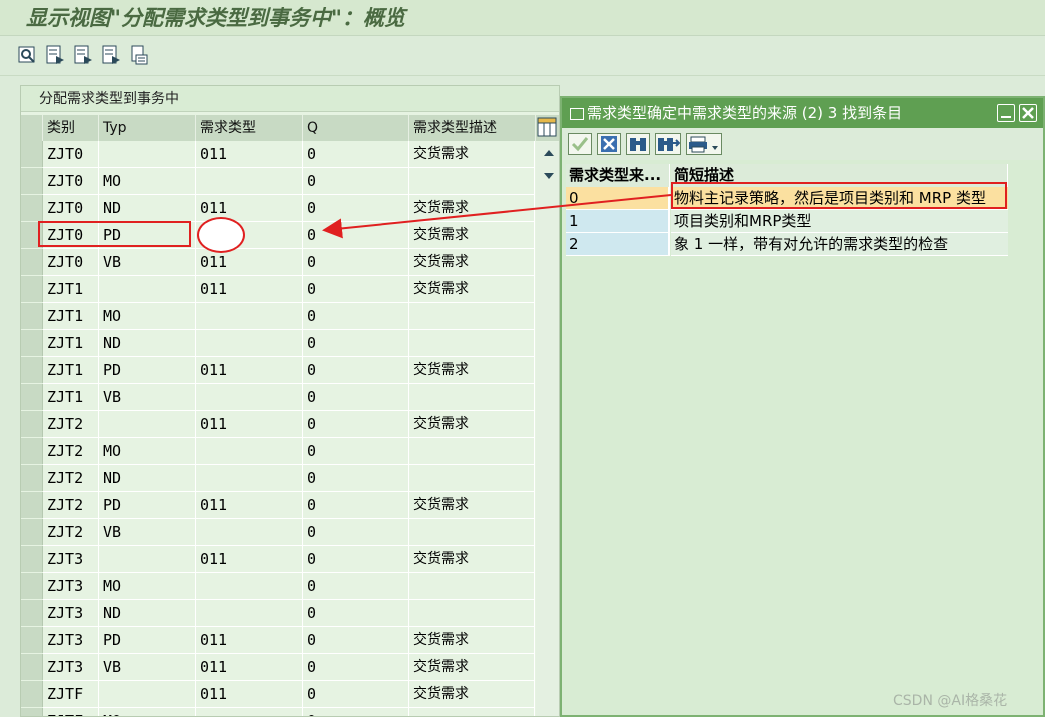  I want to click on table-row: ZJT1 MO 0, so click(290, 316).